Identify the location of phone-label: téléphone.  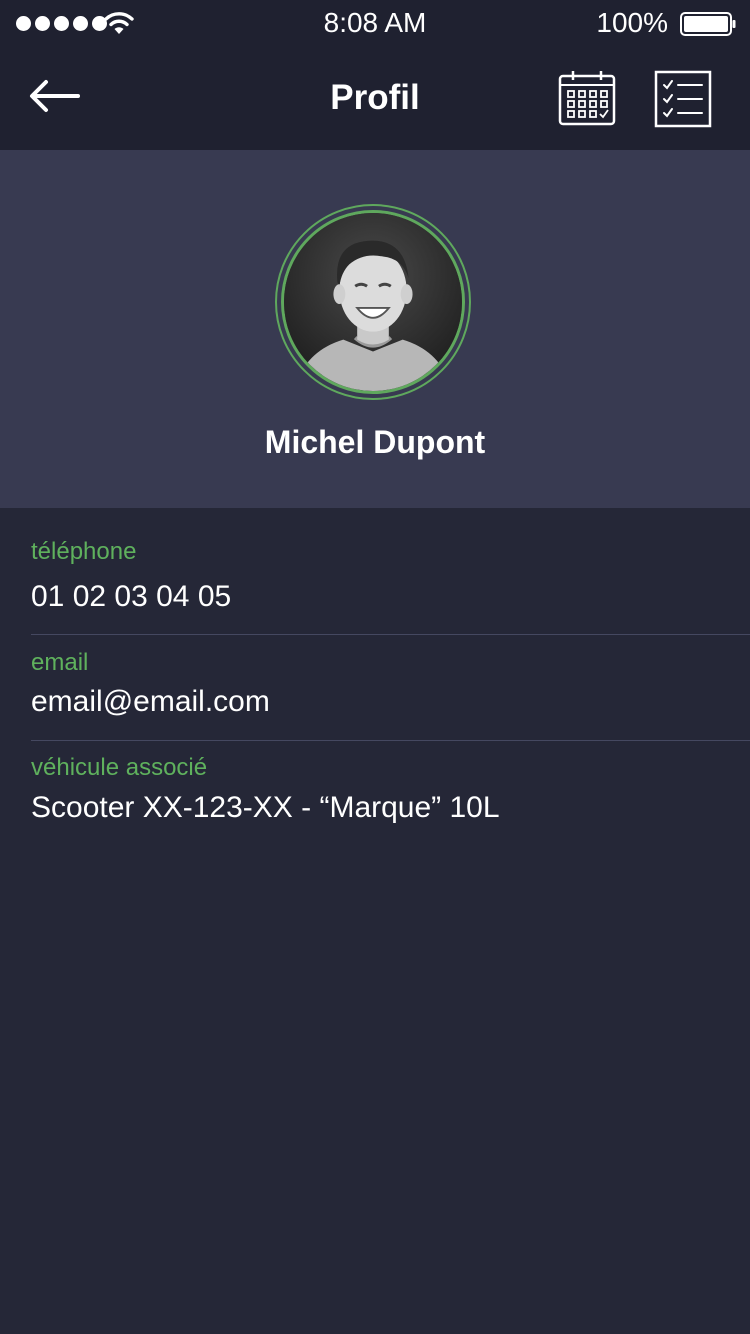
(84, 551).